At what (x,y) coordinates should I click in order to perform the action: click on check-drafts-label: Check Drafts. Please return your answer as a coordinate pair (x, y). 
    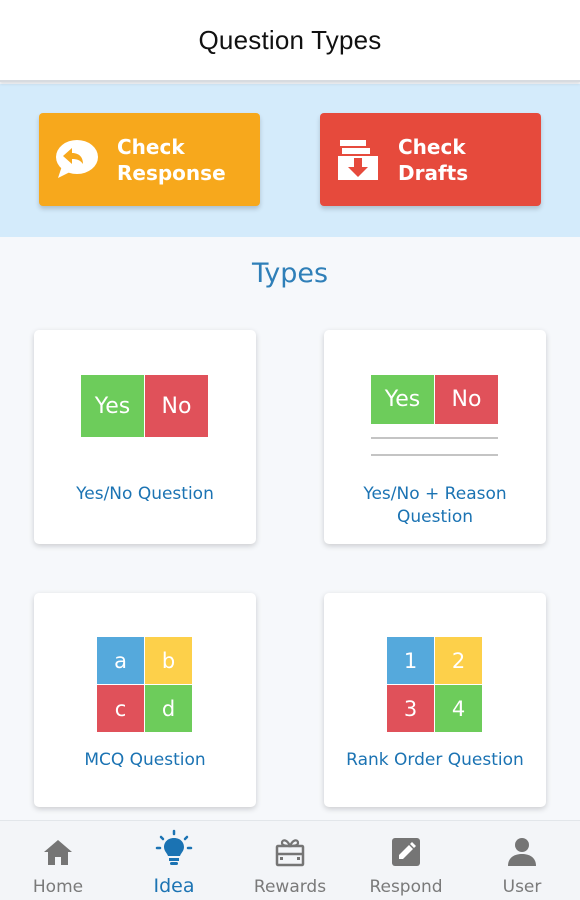
    Looking at the image, I should click on (433, 159).